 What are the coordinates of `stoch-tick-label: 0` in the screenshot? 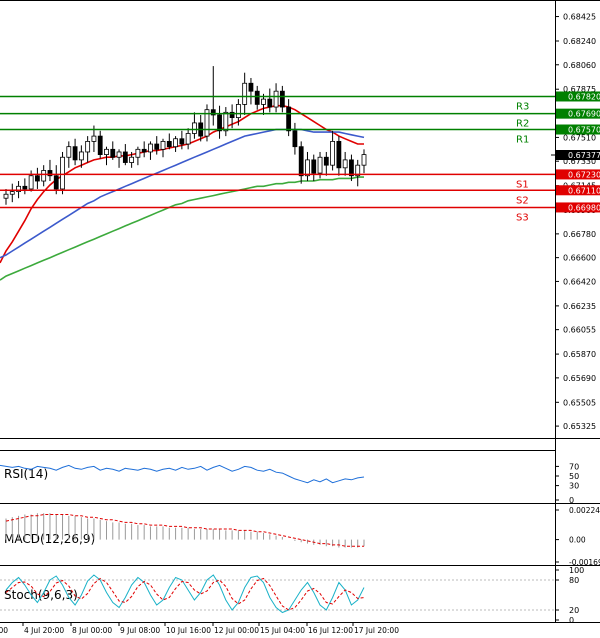 It's located at (571, 620).